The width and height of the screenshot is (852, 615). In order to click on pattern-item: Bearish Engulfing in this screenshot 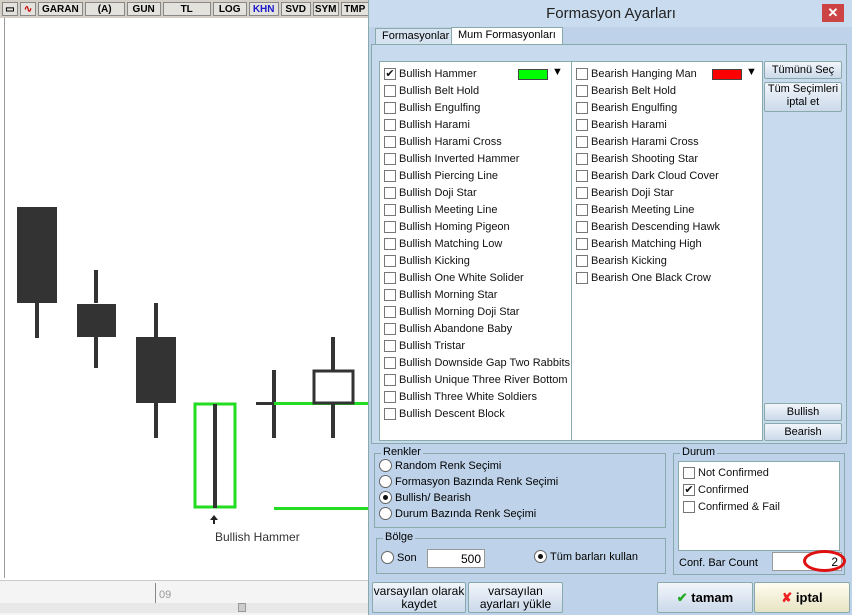, I will do `click(626, 107)`.